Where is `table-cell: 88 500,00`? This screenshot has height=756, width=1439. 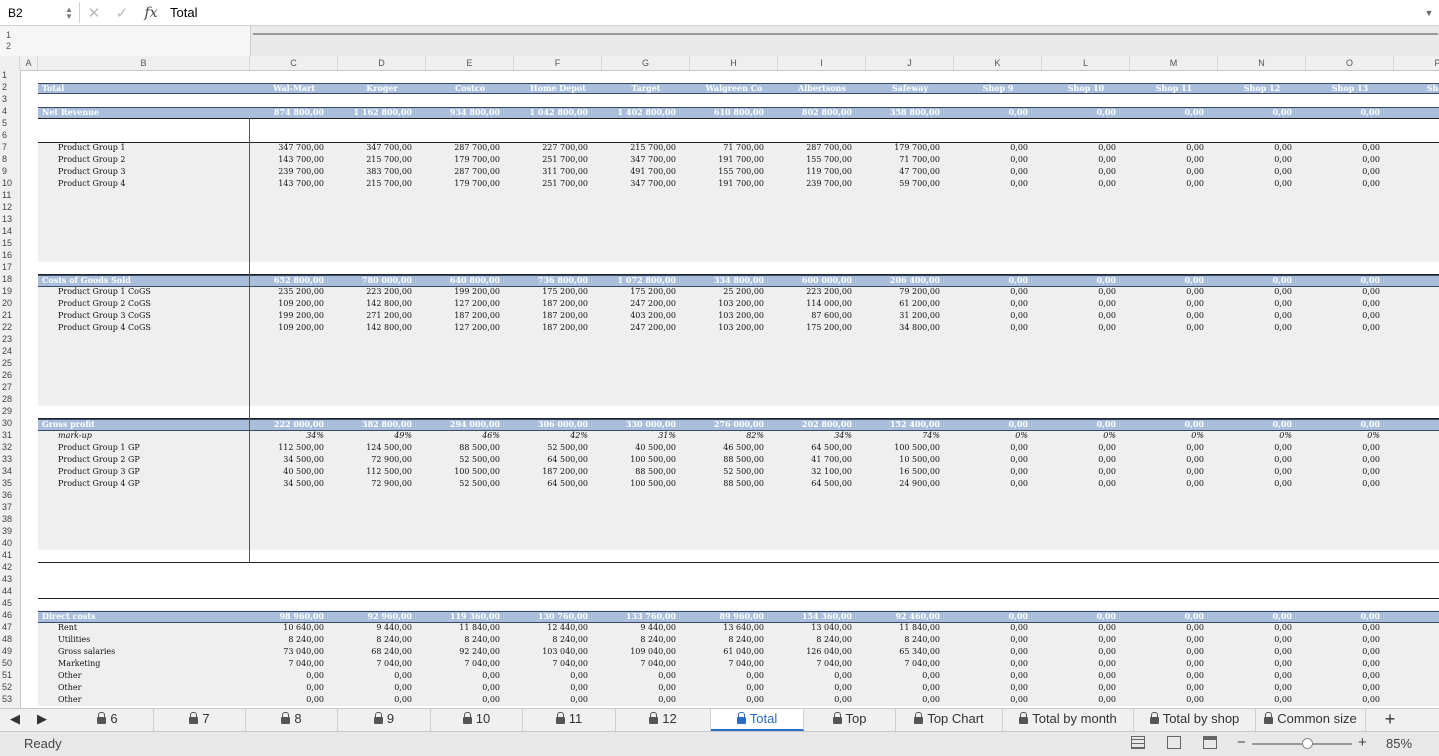 table-cell: 88 500,00 is located at coordinates (727, 484).